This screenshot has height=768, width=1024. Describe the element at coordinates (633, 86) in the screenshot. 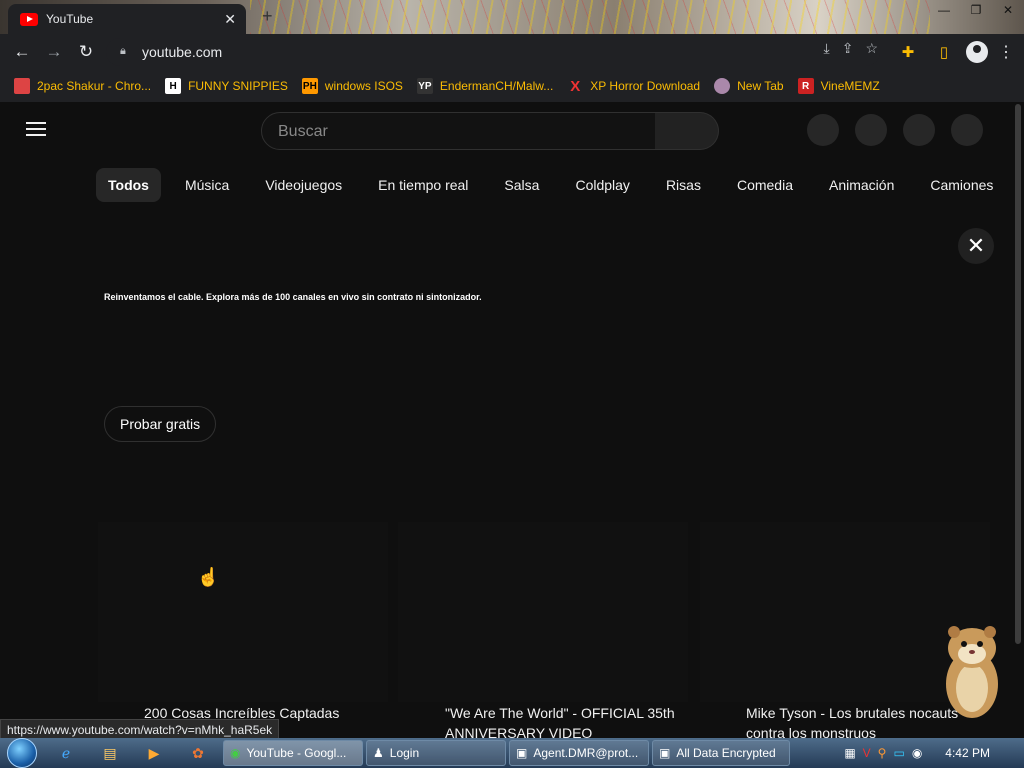

I see `bookmark-item: X XP Horror Download` at that location.